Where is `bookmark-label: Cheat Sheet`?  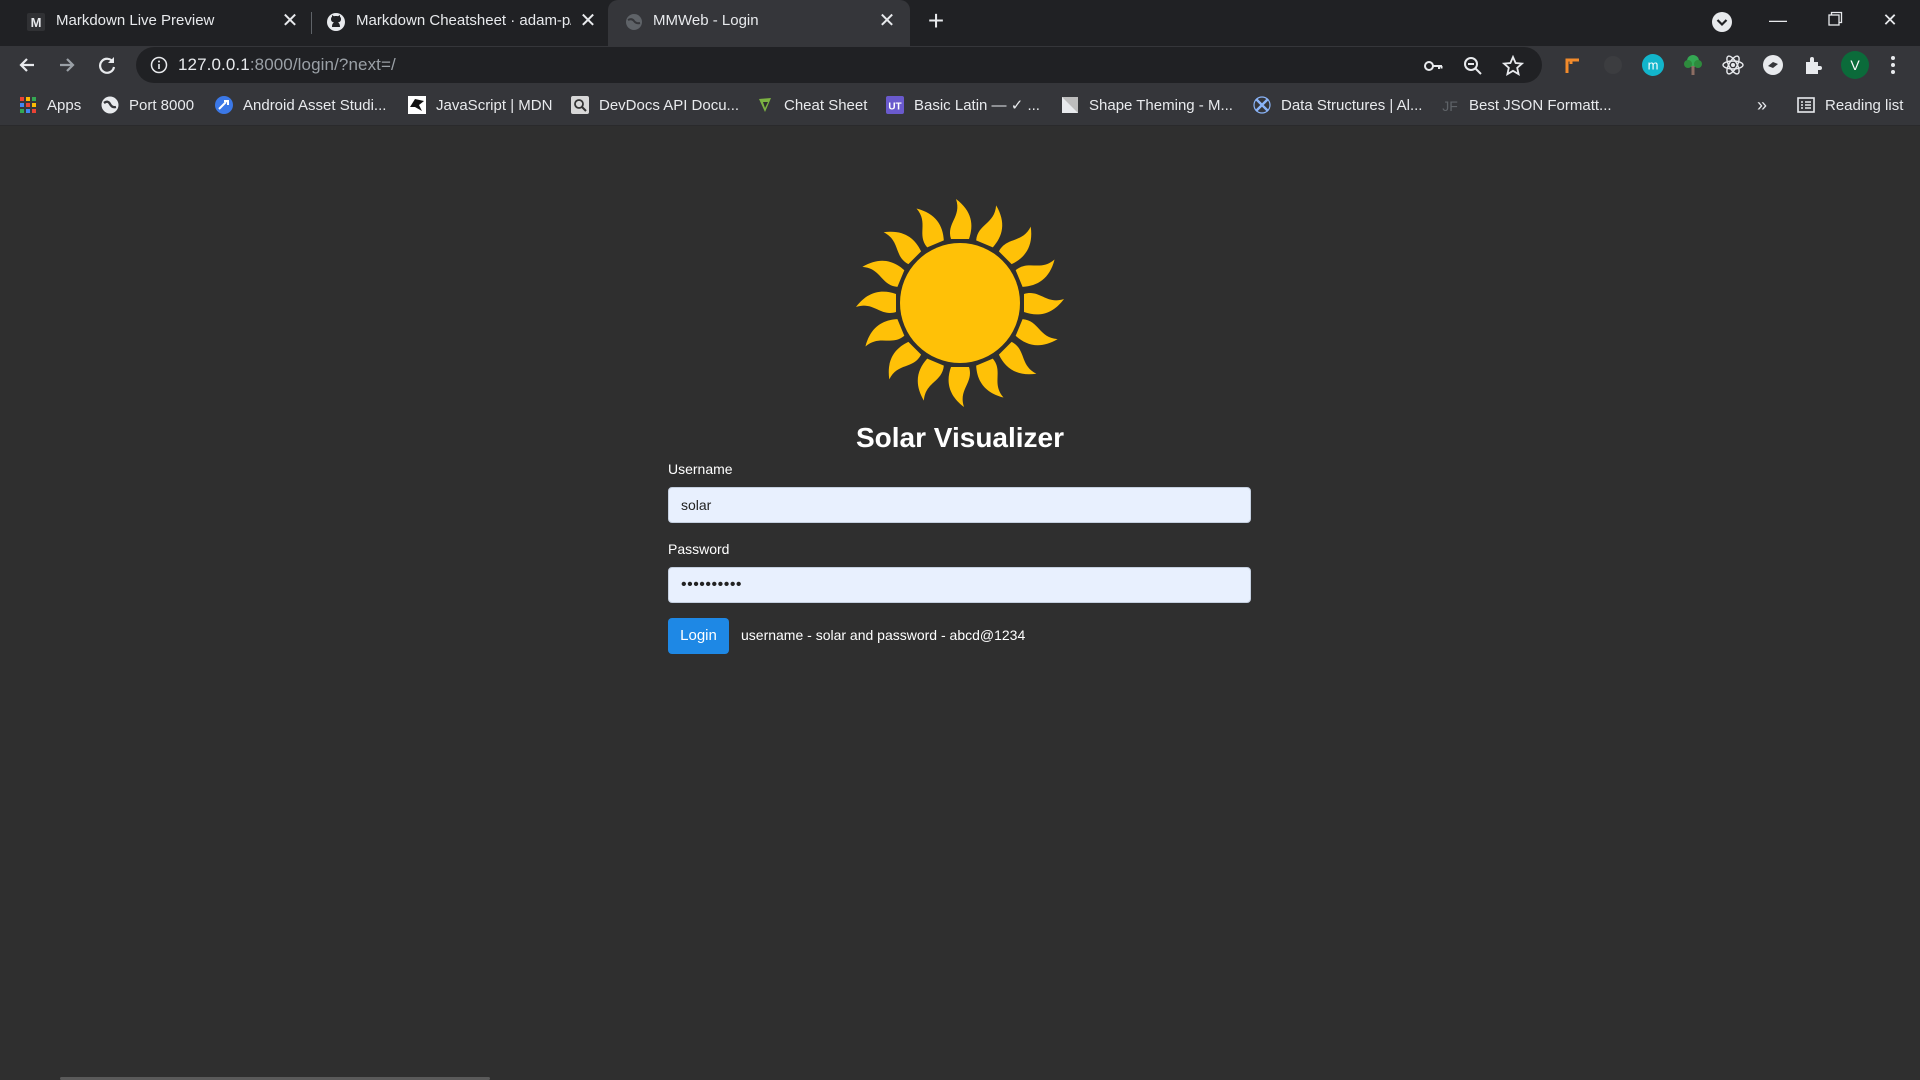
bookmark-label: Cheat Sheet is located at coordinates (826, 105).